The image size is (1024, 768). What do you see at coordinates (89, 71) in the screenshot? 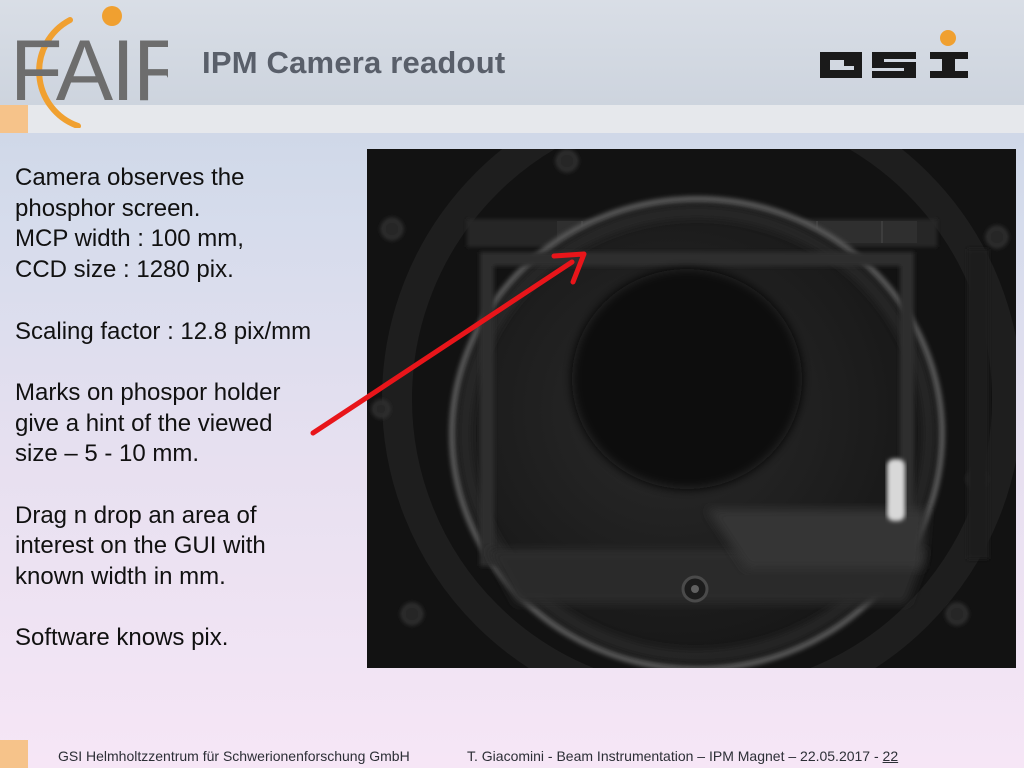
I see `svg-text: FAIR` at bounding box center [89, 71].